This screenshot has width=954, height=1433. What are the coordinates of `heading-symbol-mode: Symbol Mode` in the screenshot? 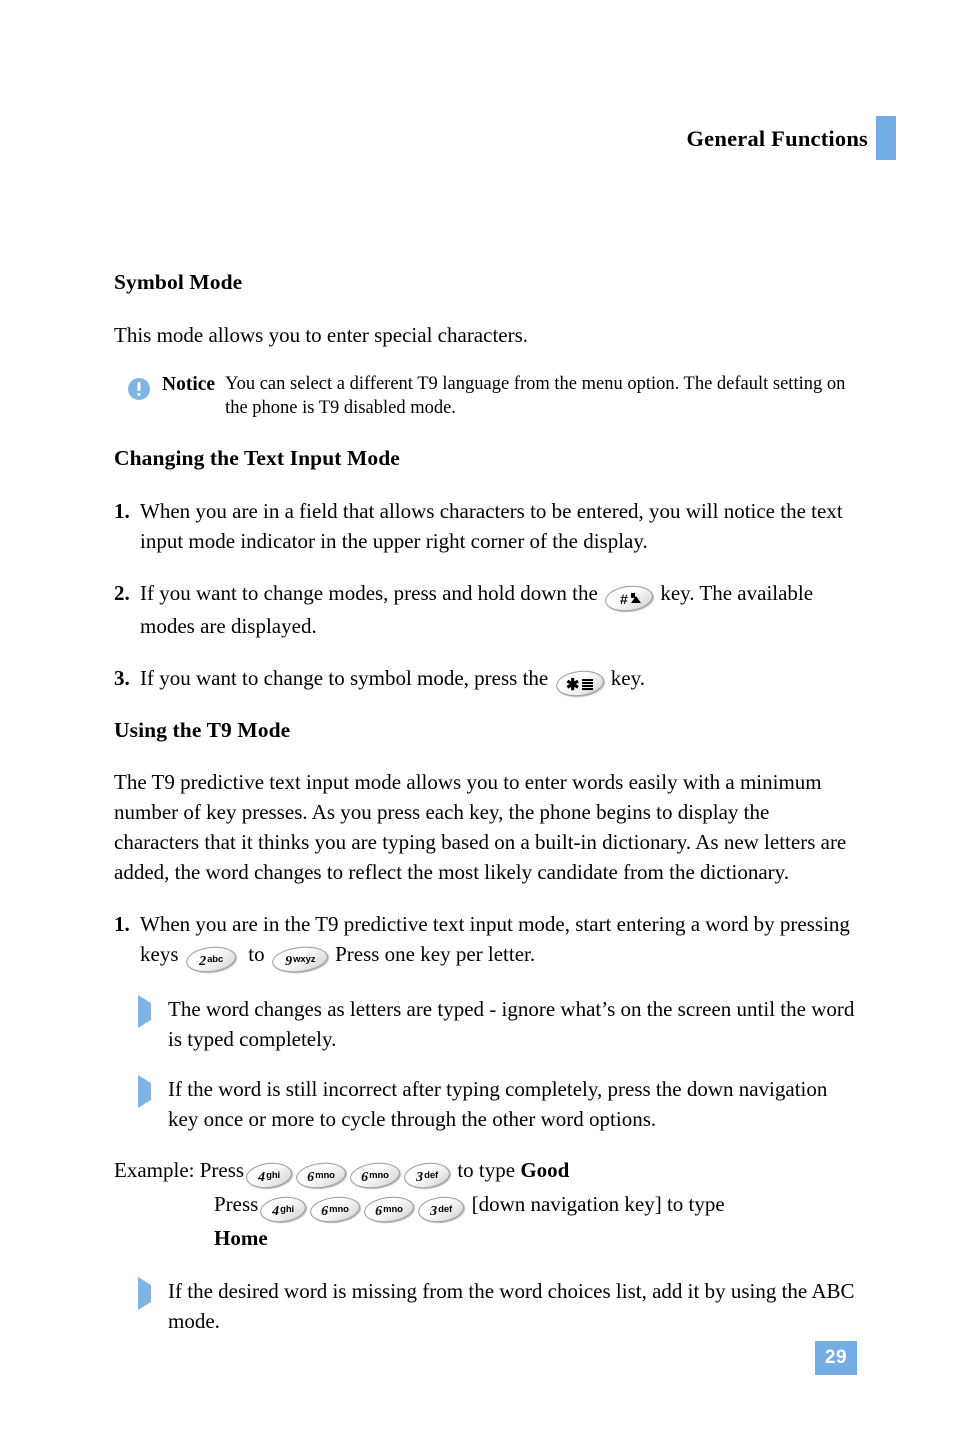 It's located at (178, 282).